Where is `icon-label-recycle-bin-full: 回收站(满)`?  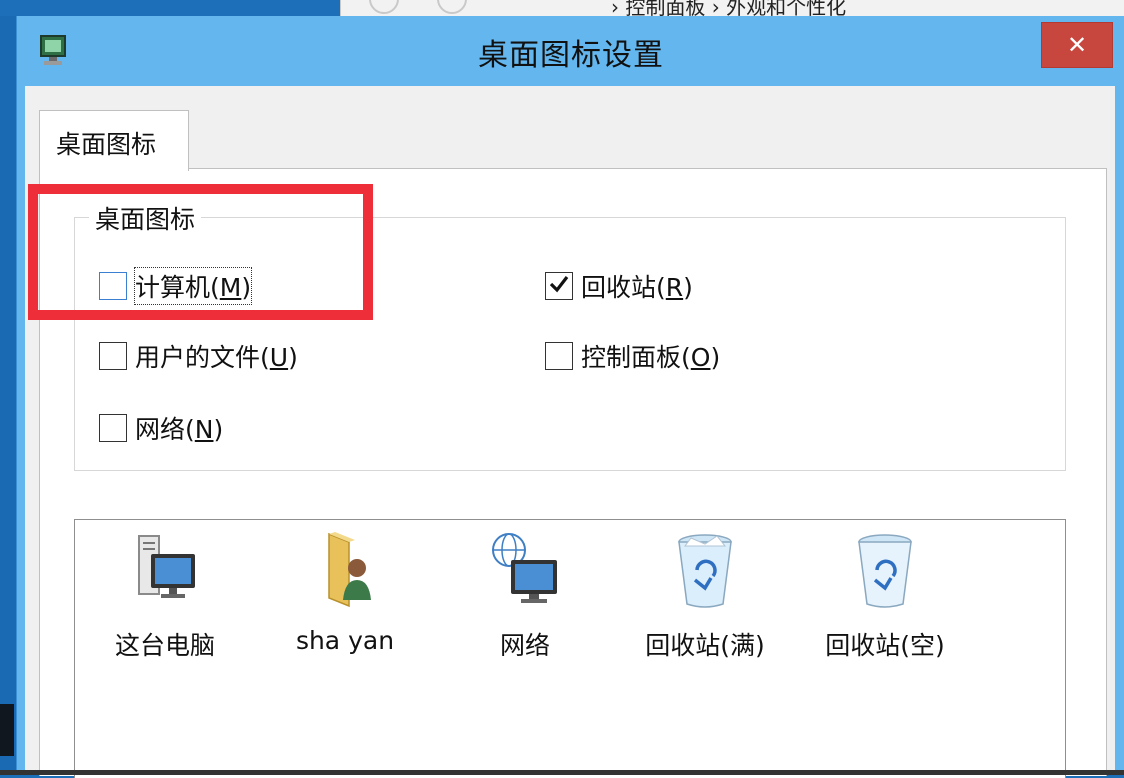 icon-label-recycle-bin-full: 回收站(满) is located at coordinates (705, 645).